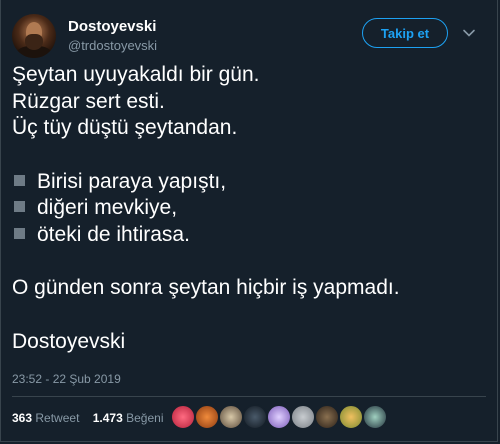  What do you see at coordinates (405, 33) in the screenshot?
I see `follow-button: Takip et` at bounding box center [405, 33].